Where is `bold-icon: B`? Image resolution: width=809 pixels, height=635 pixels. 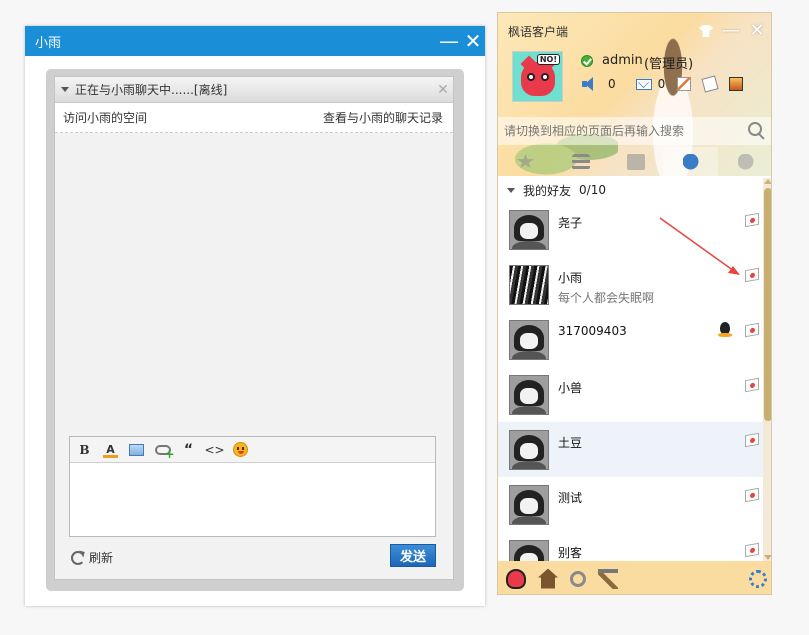
bold-icon: B is located at coordinates (84, 449).